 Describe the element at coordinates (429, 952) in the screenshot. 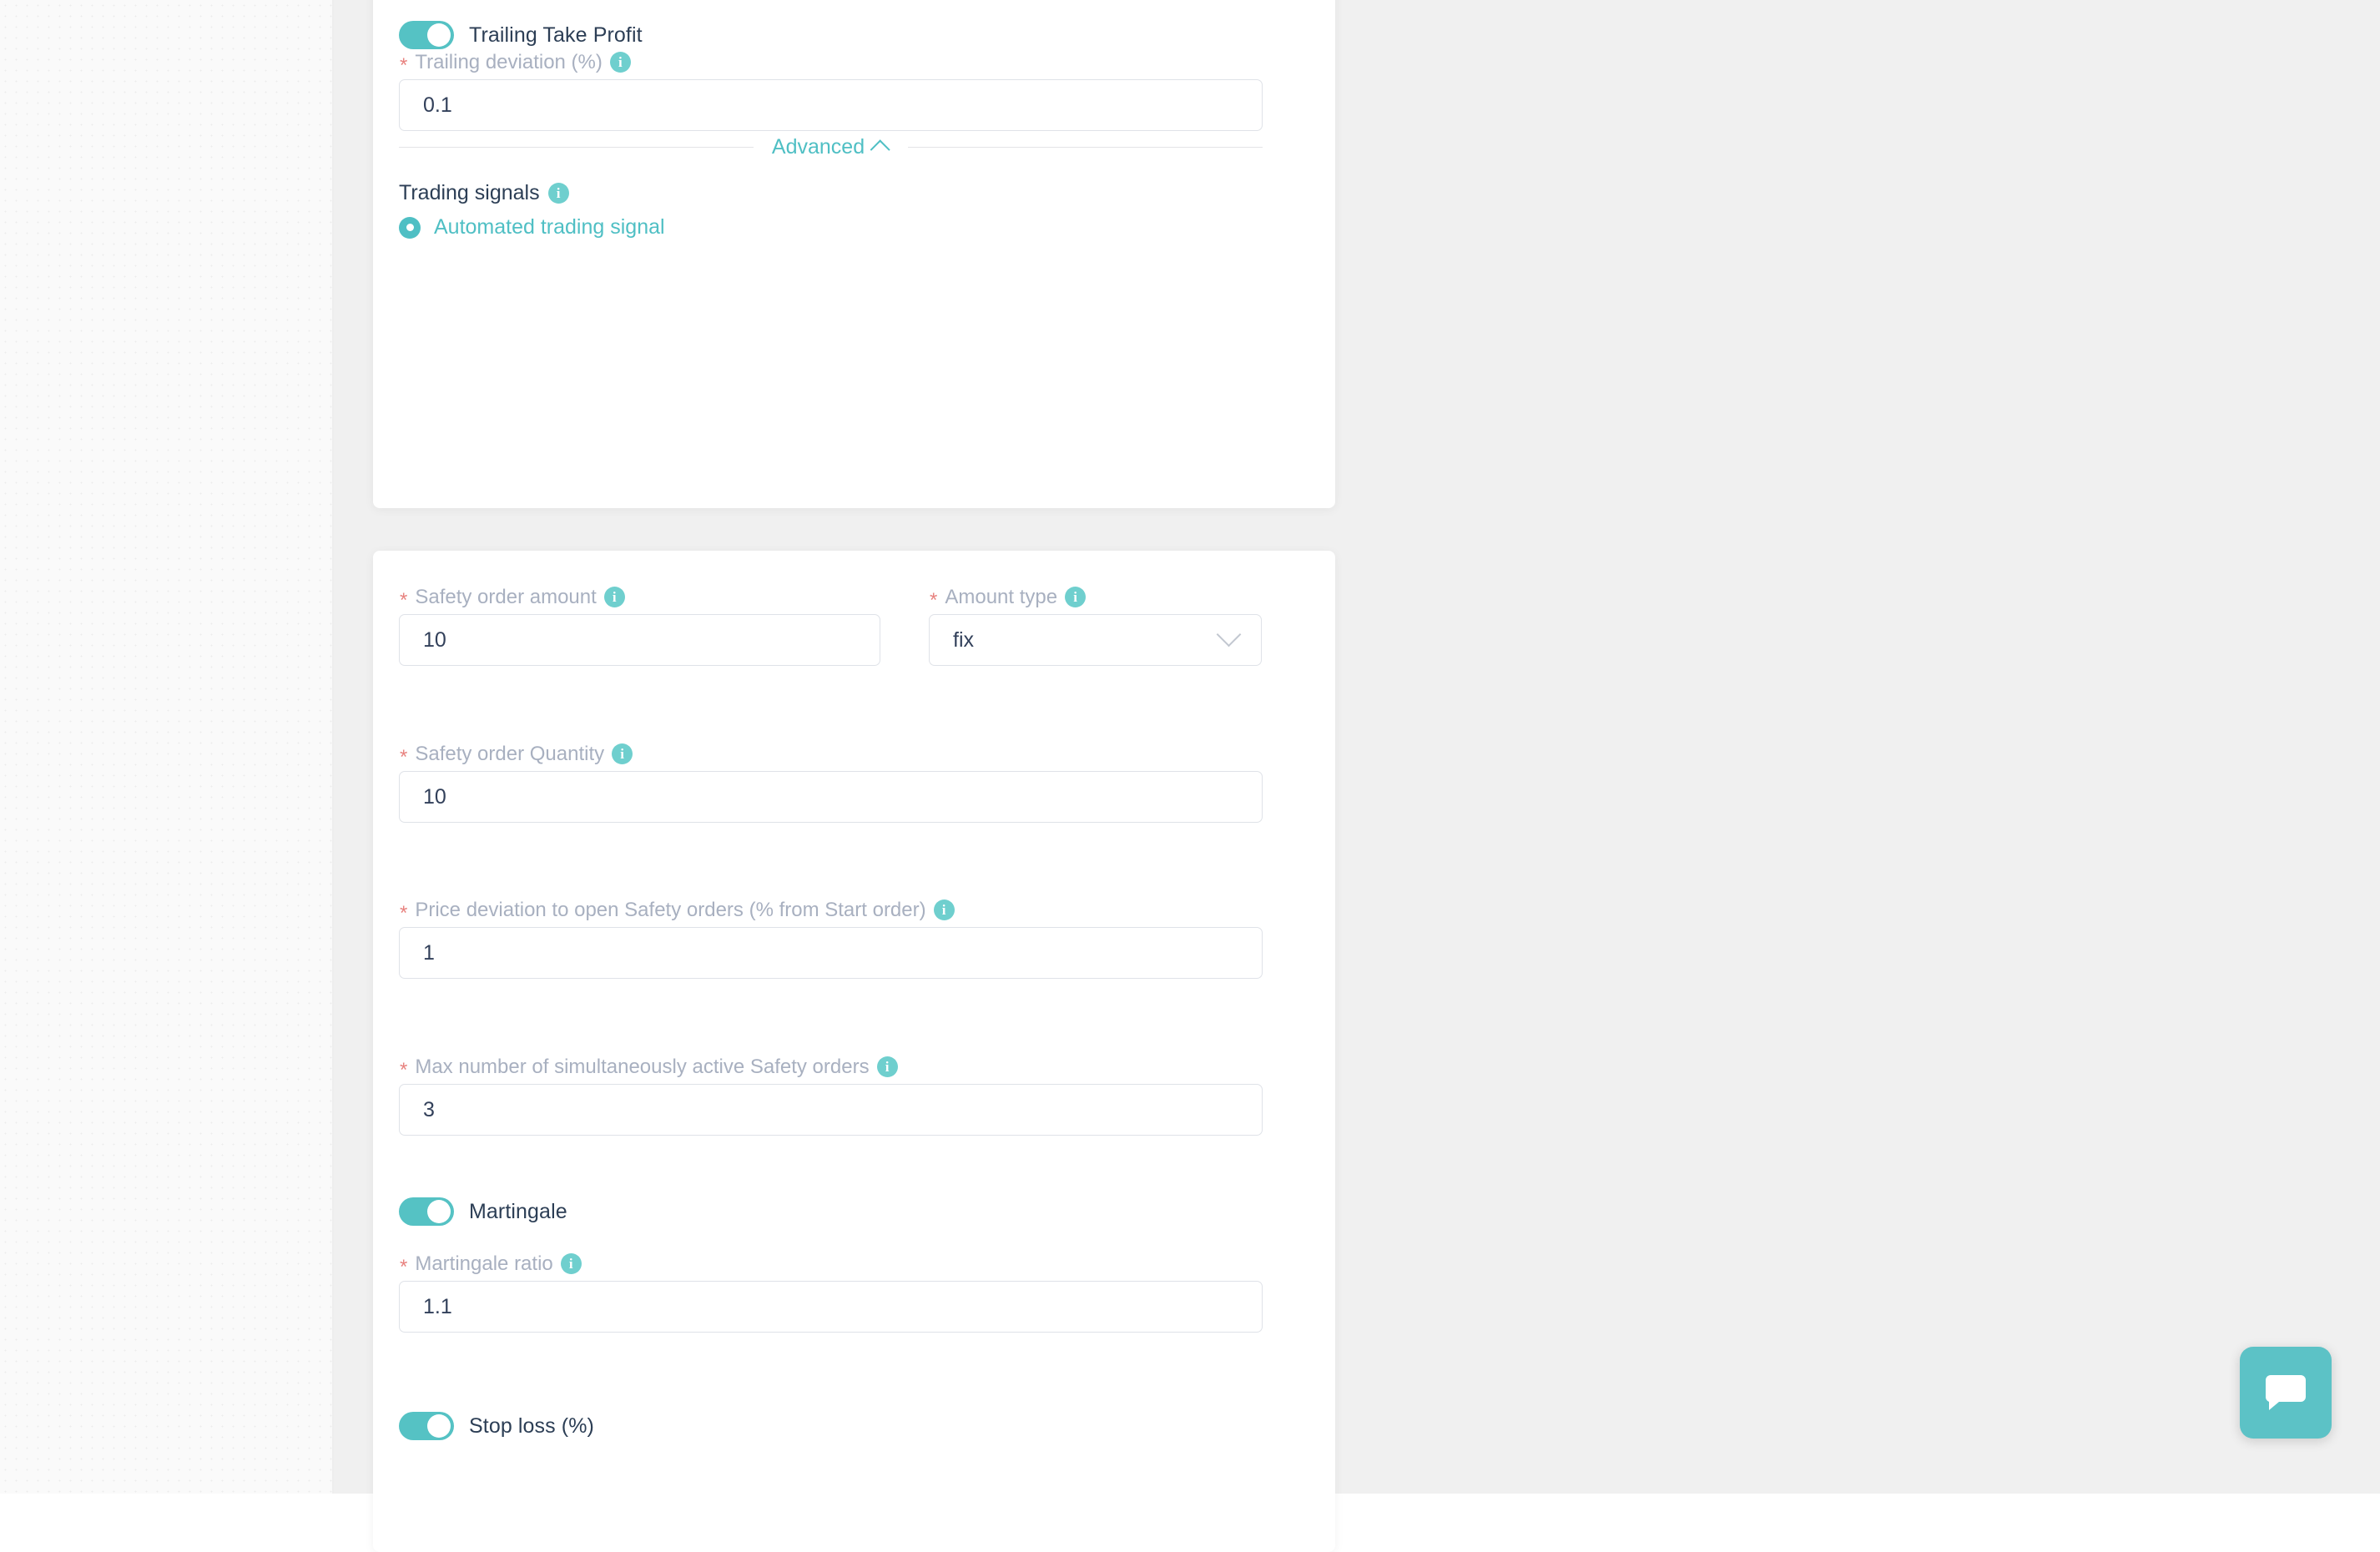

I see `price-deviation-value: 1` at that location.